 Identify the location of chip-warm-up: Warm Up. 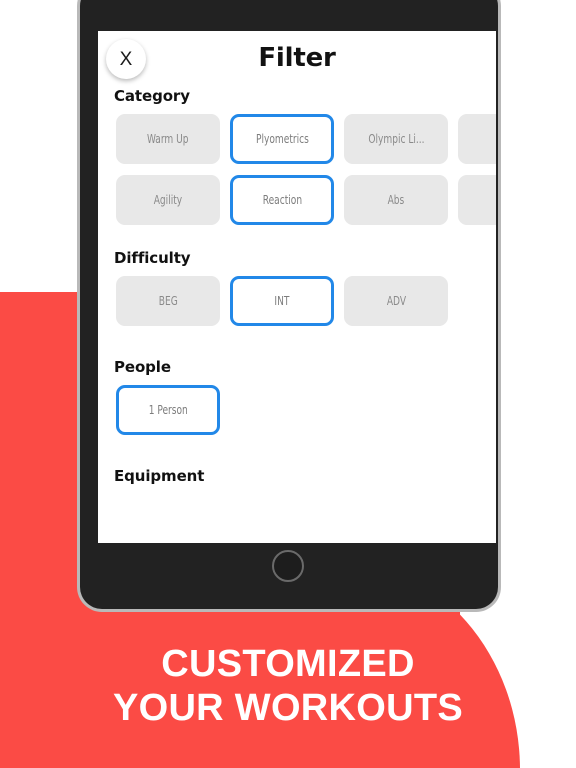
(168, 139).